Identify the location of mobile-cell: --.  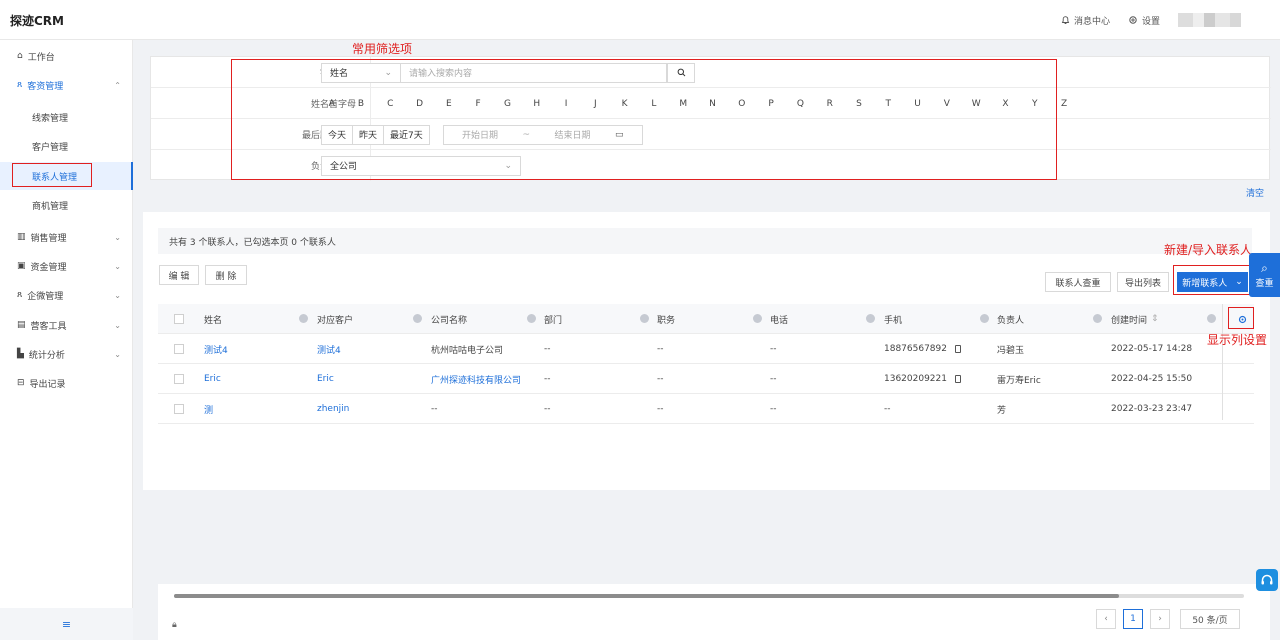
(887, 409).